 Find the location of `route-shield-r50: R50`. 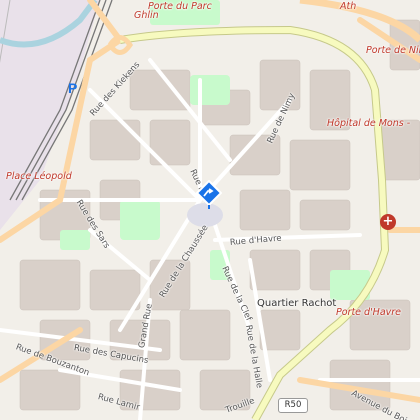

route-shield-r50: R50 is located at coordinates (293, 405).